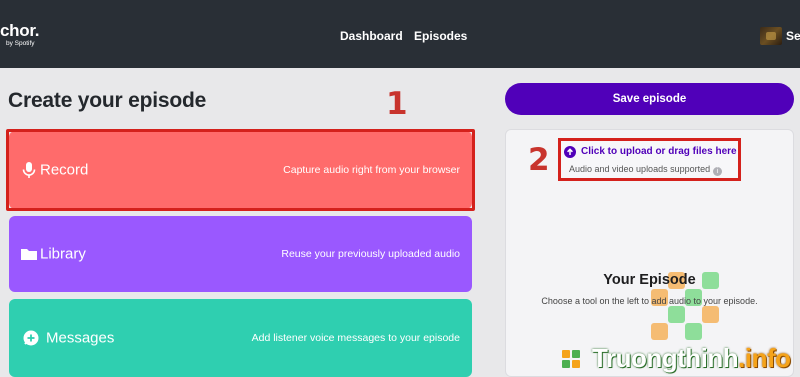 This screenshot has width=800, height=377. Describe the element at coordinates (440, 36) in the screenshot. I see `nav-episodes-link: Episodes` at that location.